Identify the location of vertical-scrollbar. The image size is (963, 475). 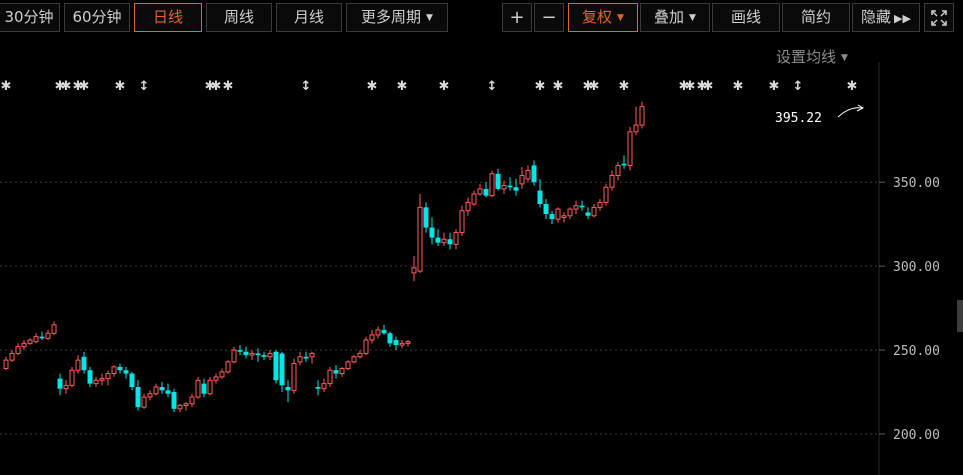
(960, 316).